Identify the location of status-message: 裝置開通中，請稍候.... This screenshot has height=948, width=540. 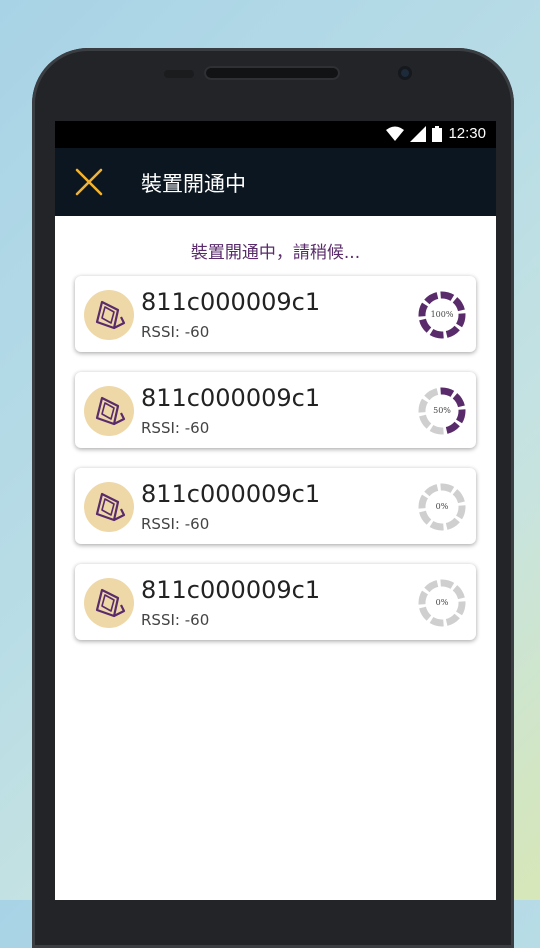
(275, 253).